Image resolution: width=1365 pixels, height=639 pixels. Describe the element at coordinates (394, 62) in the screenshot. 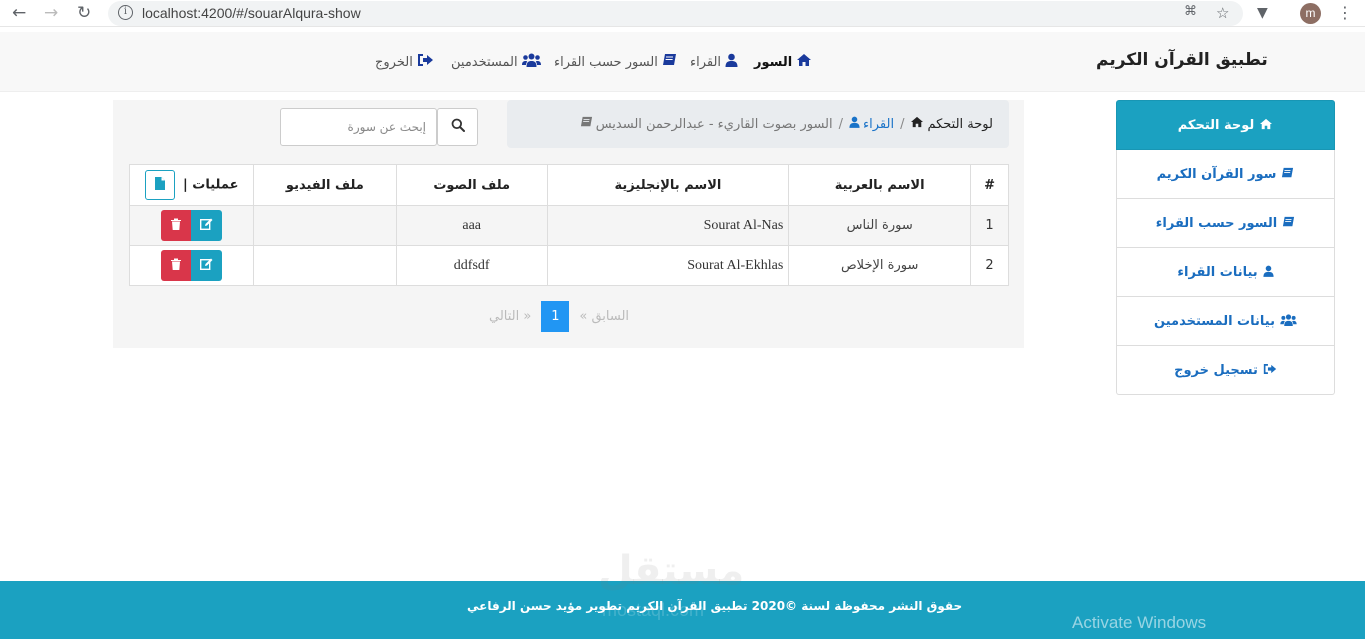

I see `nav-item-label: الخروج` at that location.